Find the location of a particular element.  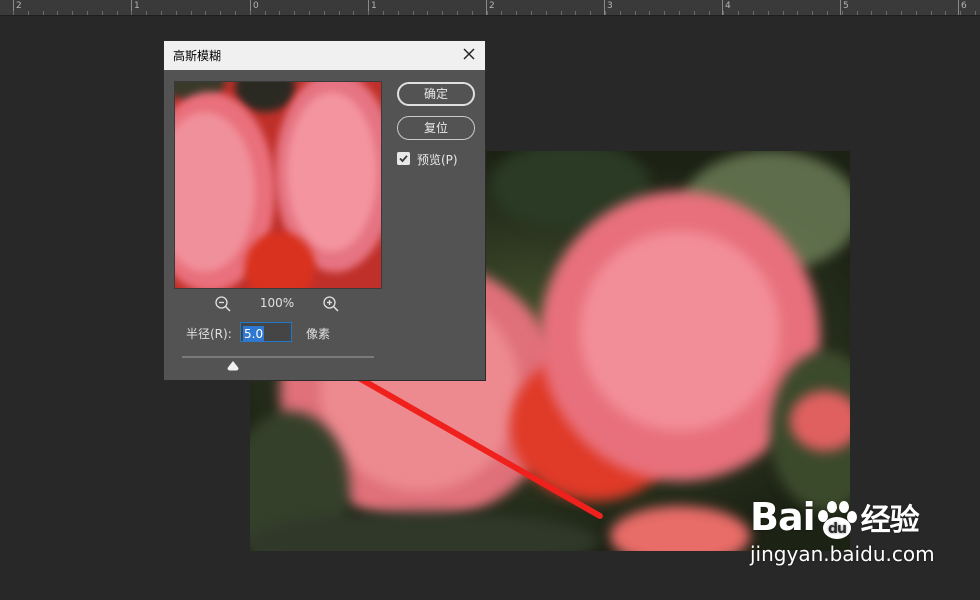

ruler-number: 3 is located at coordinates (610, 6).